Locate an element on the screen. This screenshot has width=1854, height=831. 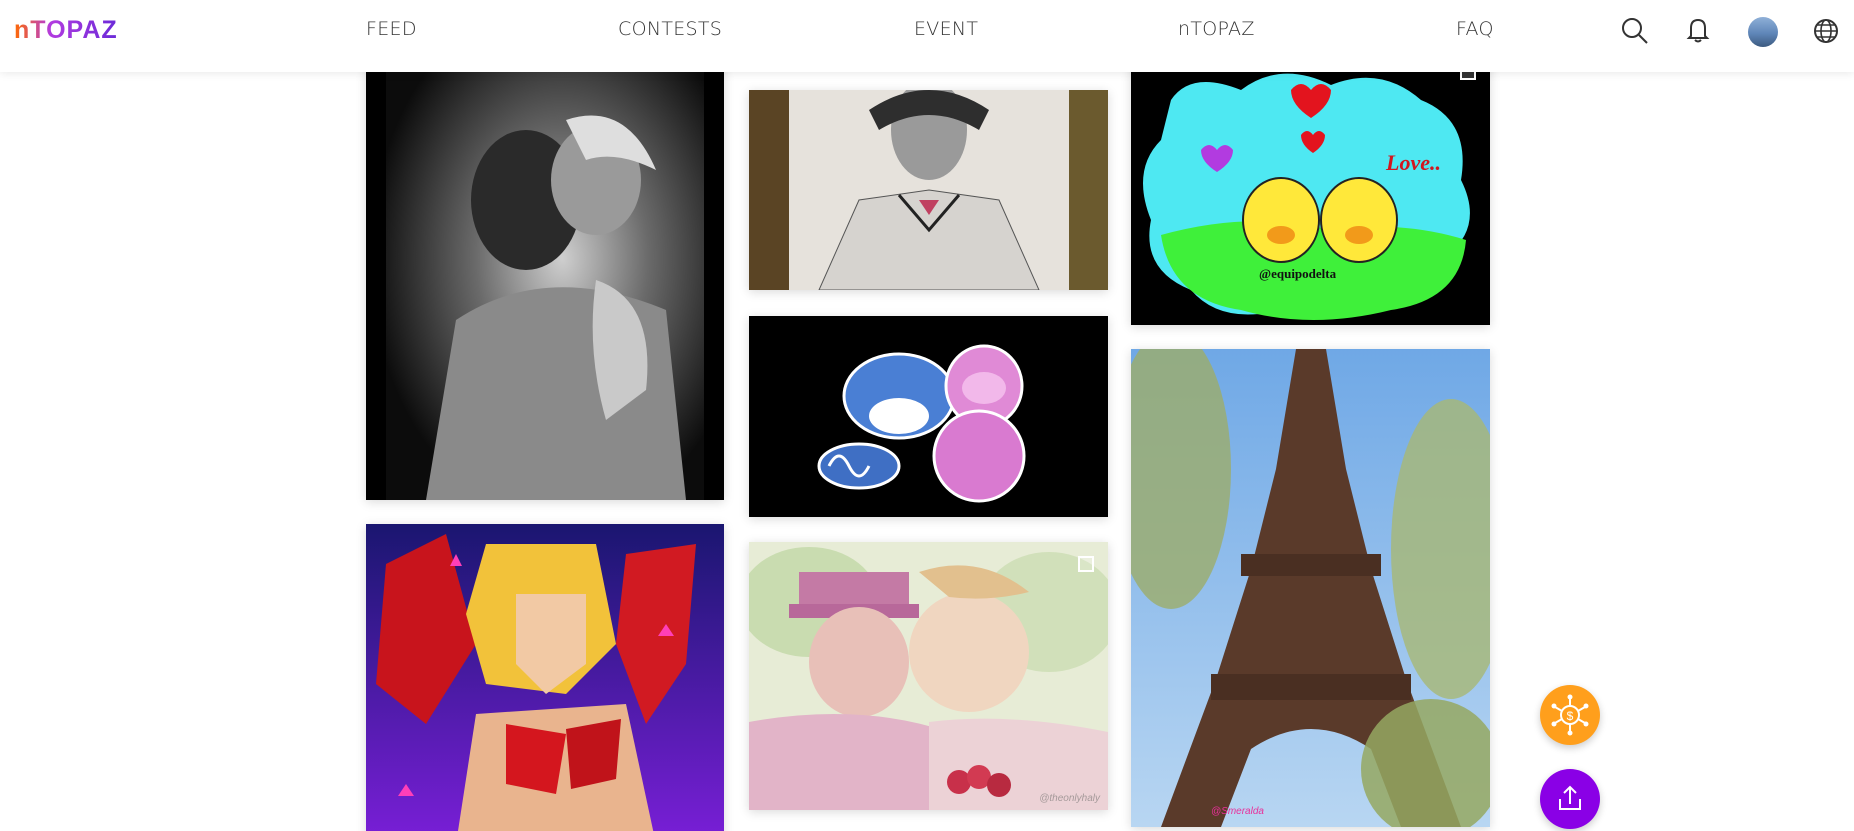
exchange-button: $ is located at coordinates (1570, 715).